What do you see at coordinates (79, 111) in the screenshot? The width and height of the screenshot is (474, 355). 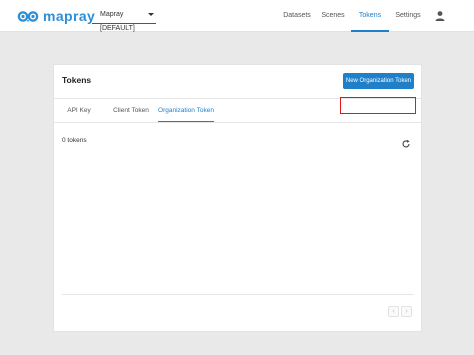 I see `tab-api-key: API Key` at bounding box center [79, 111].